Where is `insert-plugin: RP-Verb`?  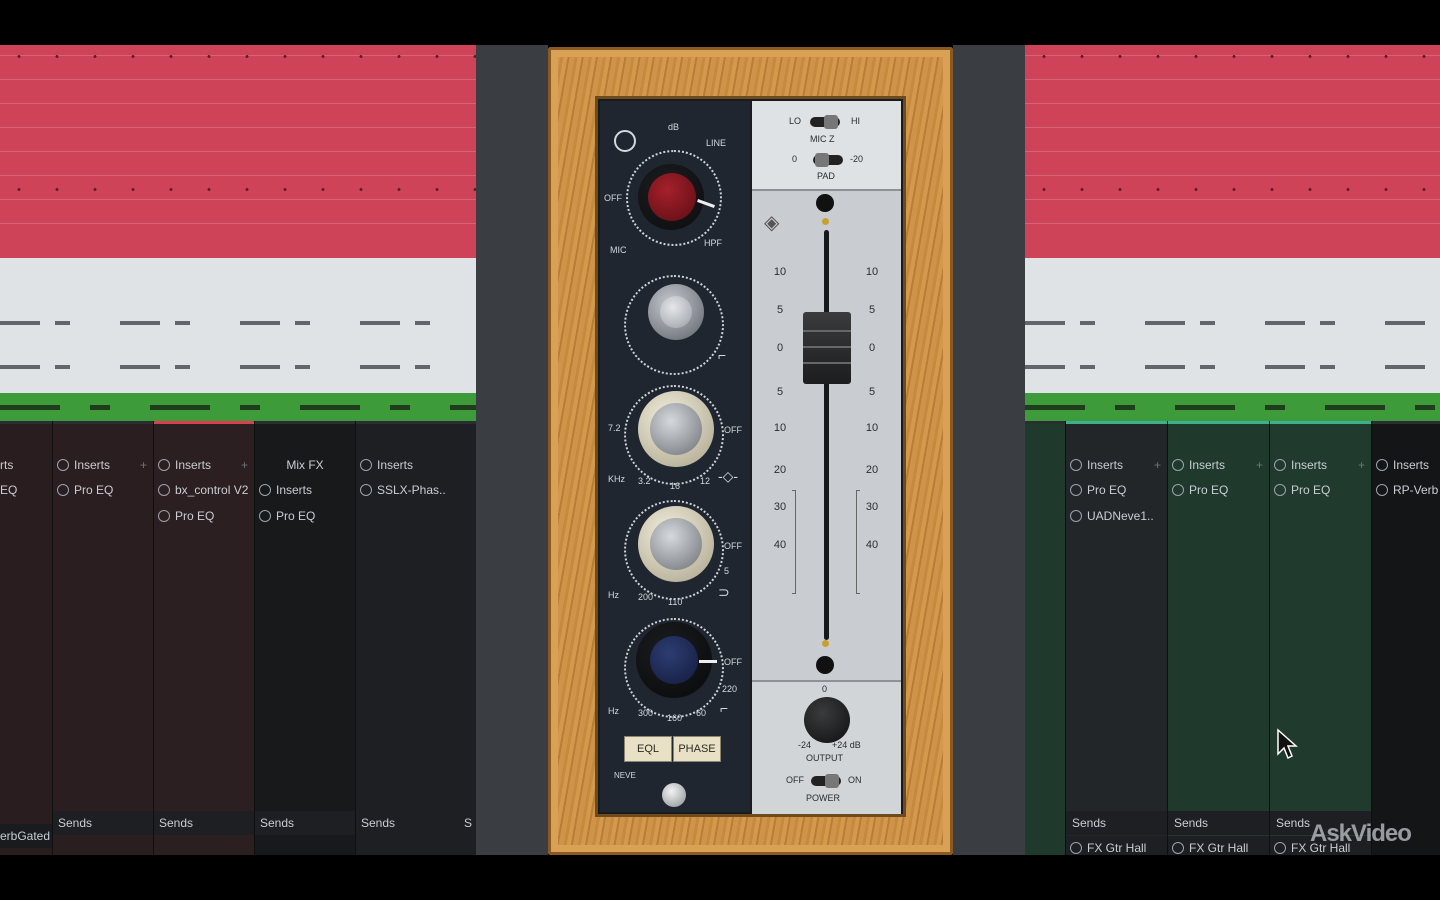 insert-plugin: RP-Verb is located at coordinates (1415, 490).